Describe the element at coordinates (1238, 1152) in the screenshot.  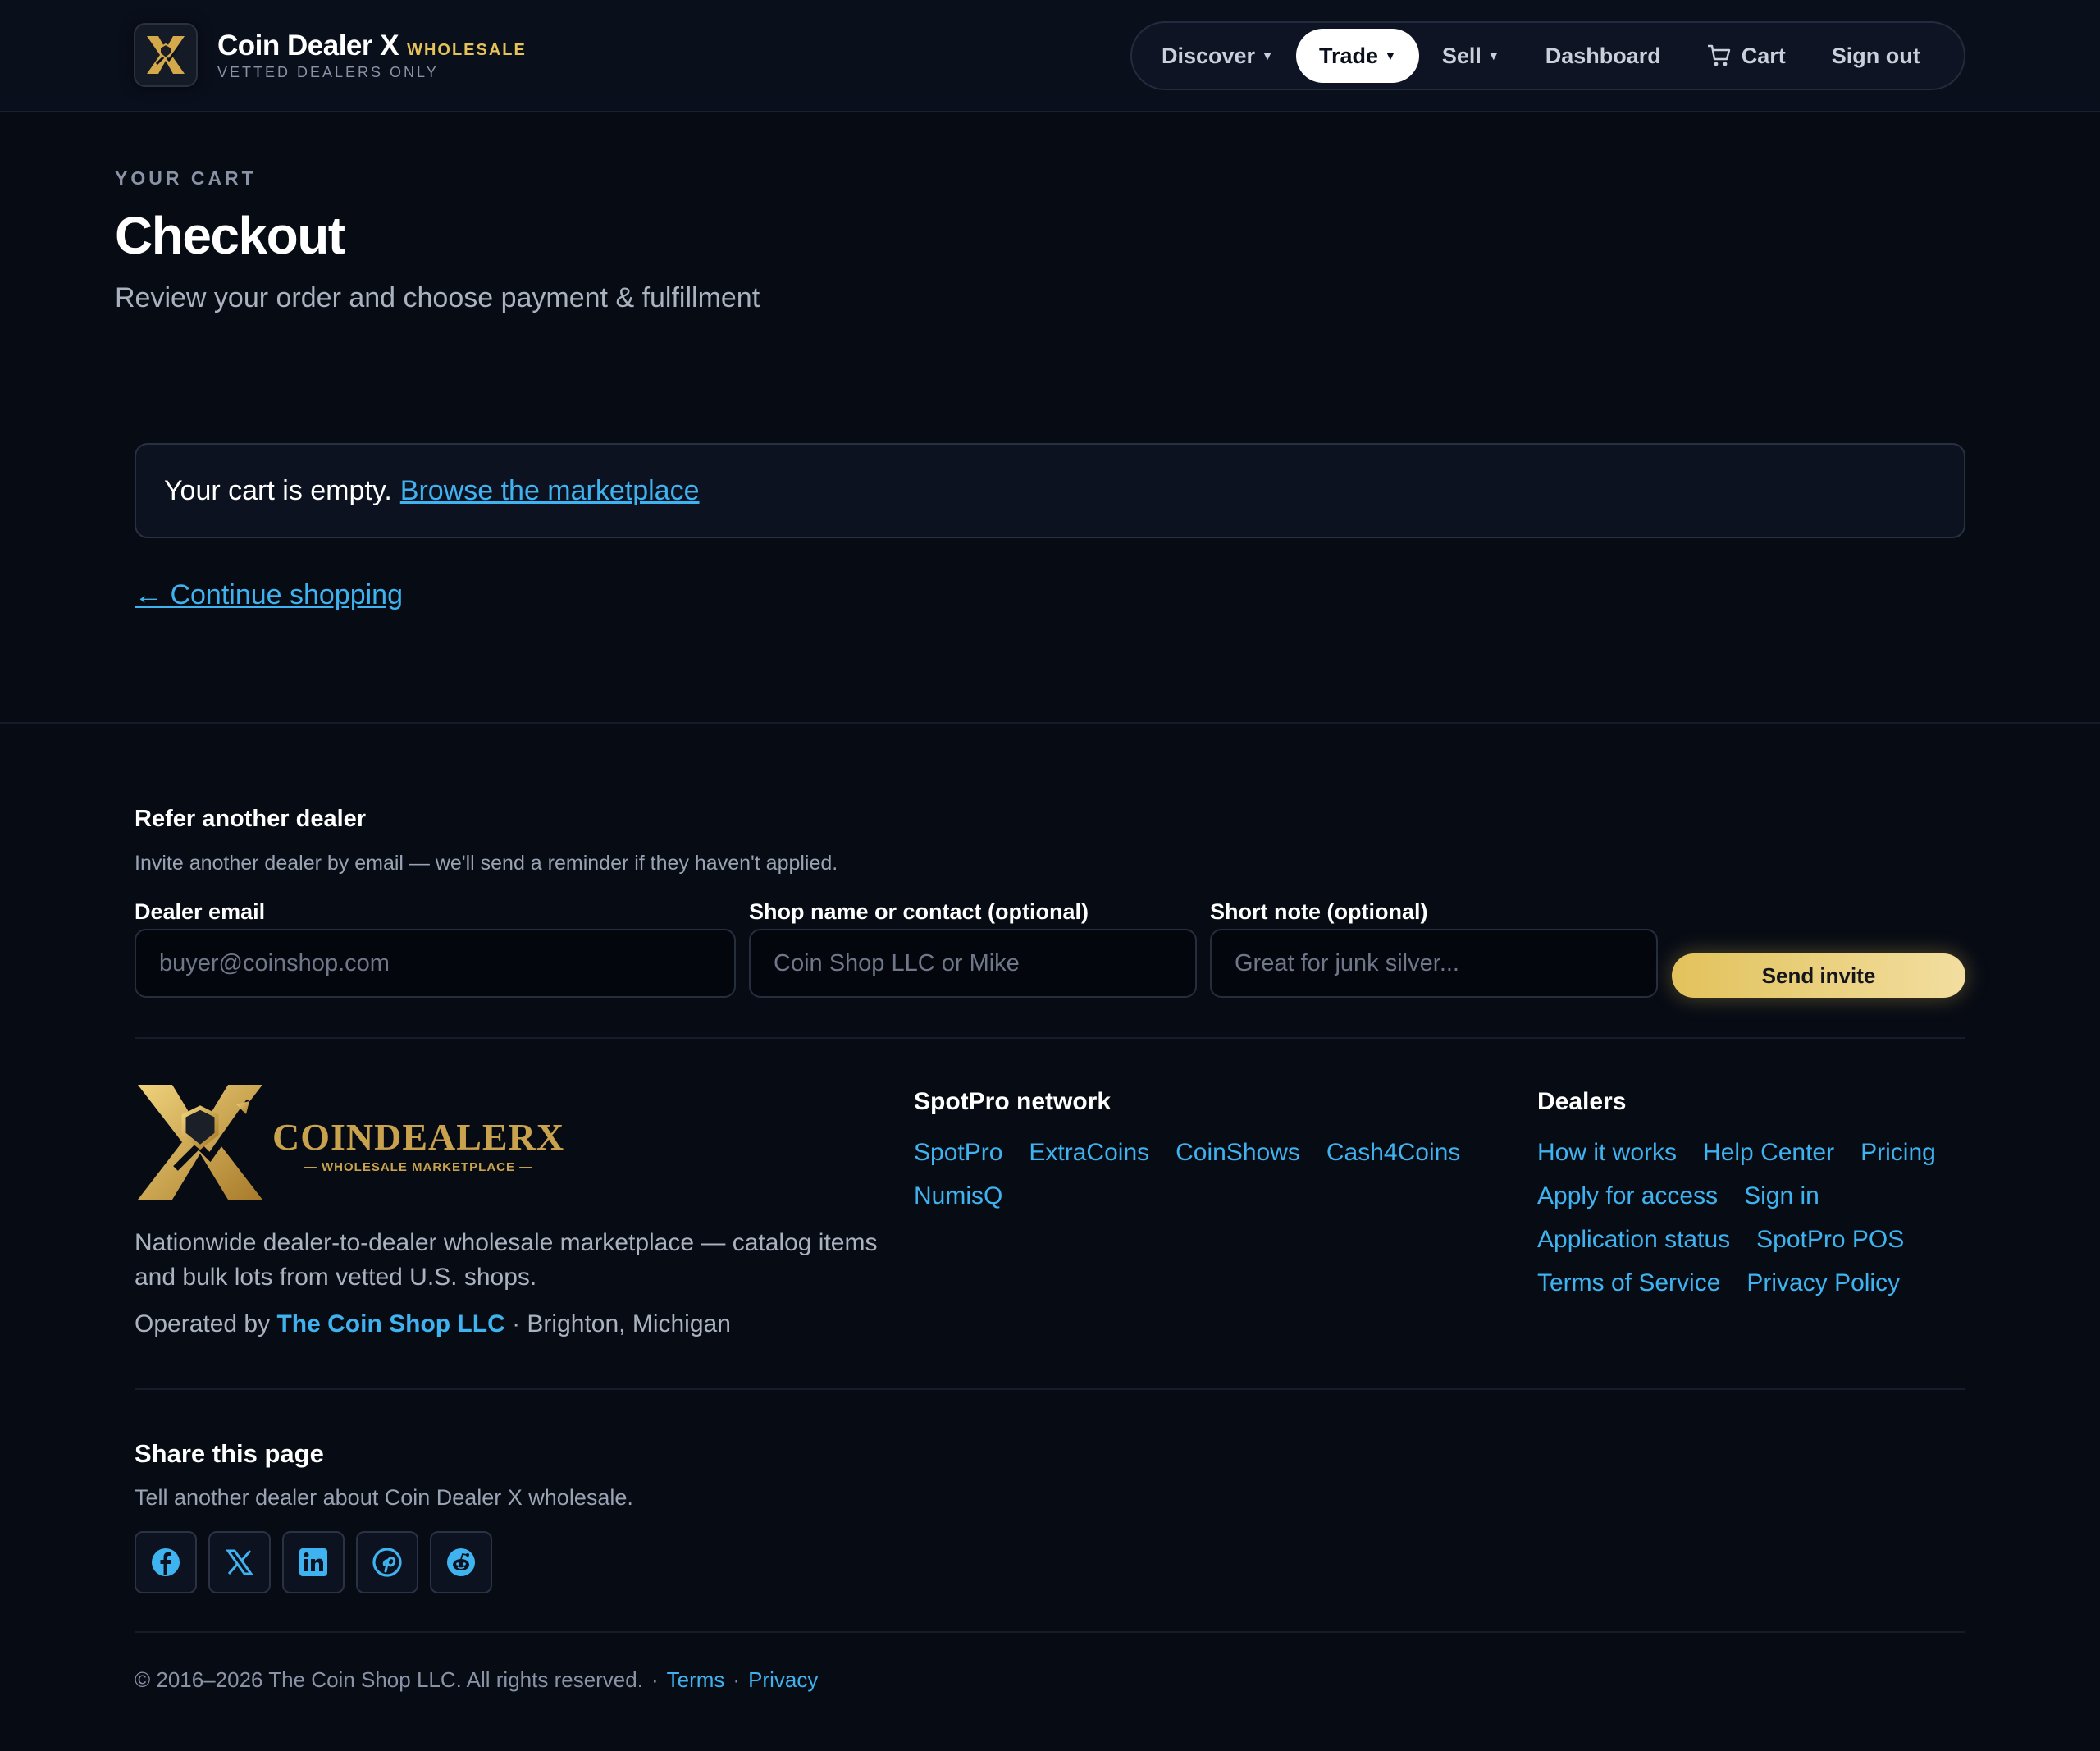
I see `network-link-coinshows: CoinShows` at that location.